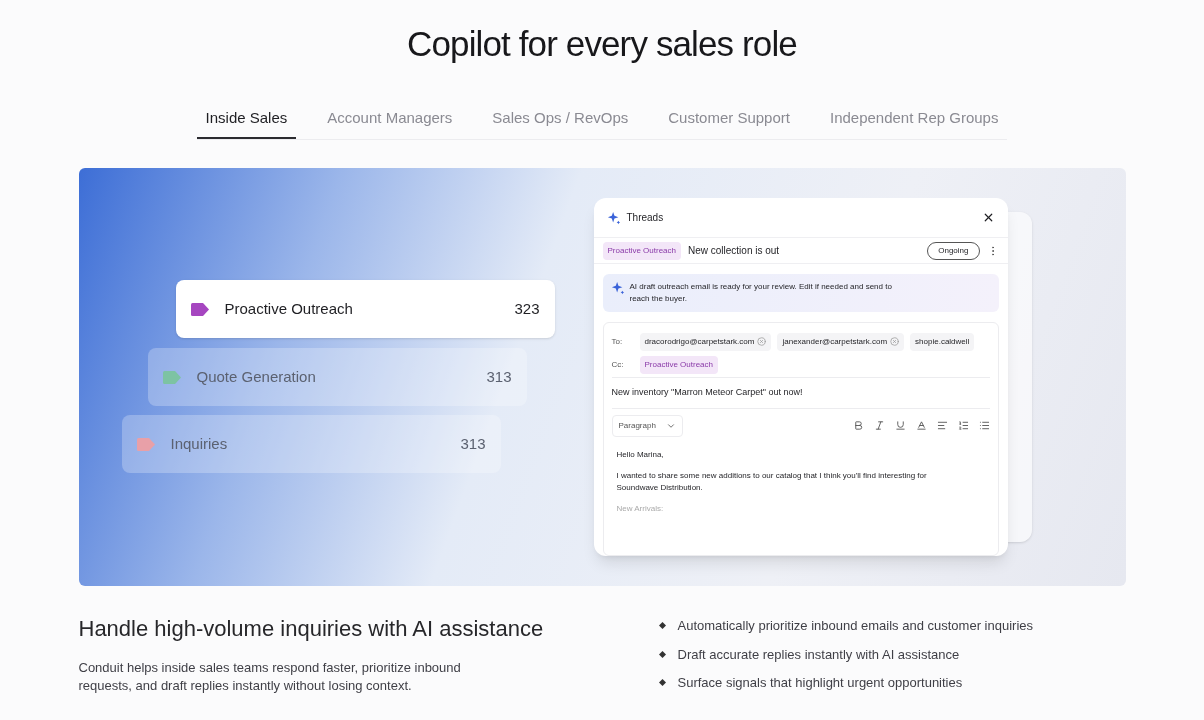  I want to click on recipient-email: dracorodrigo@carpetstark.com, so click(699, 341).